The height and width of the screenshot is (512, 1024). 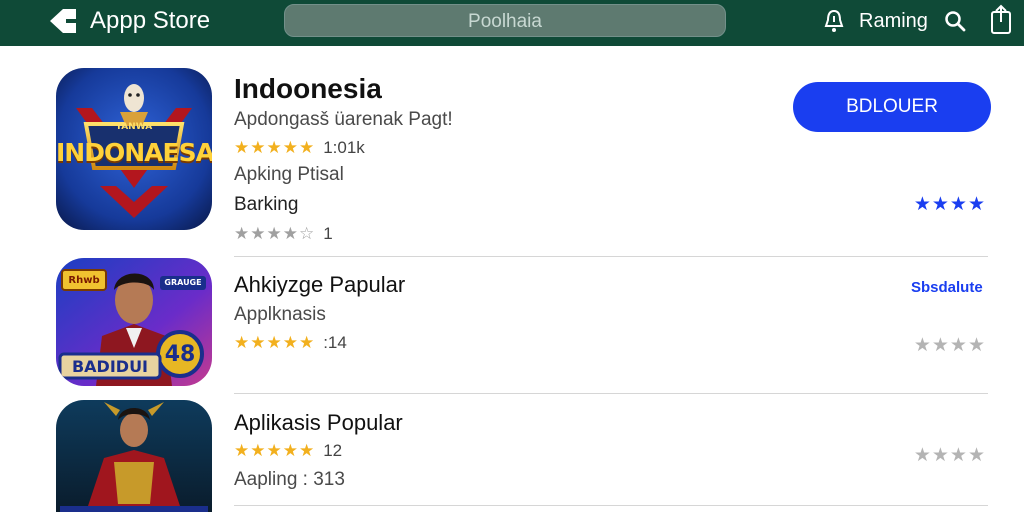 I want to click on app-title-popular: Ahkiyzge Papular, so click(x=319, y=285).